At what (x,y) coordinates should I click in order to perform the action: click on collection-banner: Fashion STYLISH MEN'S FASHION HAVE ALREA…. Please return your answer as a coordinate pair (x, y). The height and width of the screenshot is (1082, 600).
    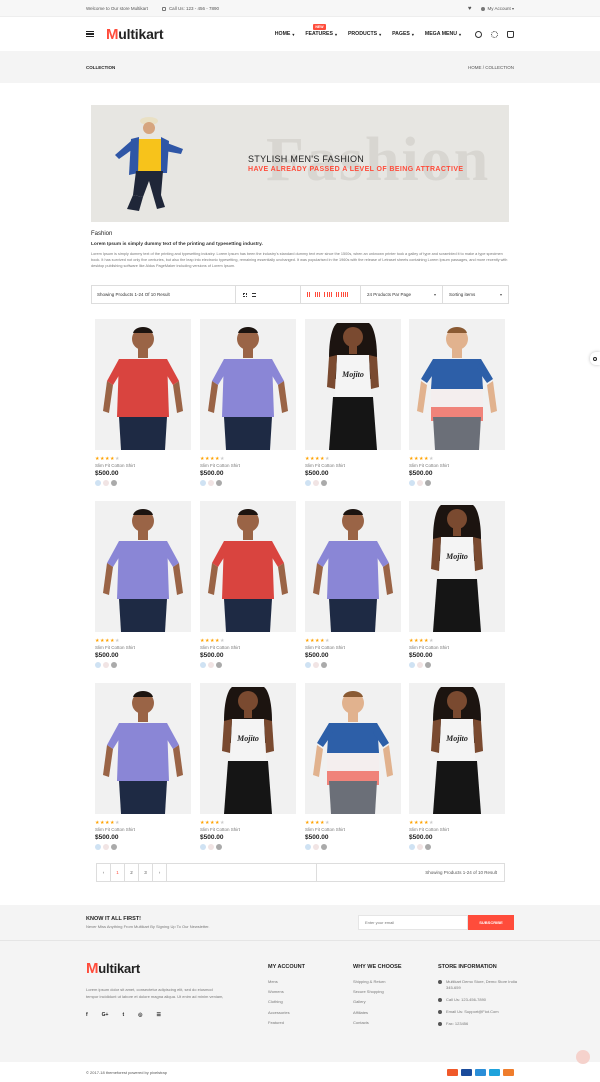
    Looking at the image, I should click on (300, 163).